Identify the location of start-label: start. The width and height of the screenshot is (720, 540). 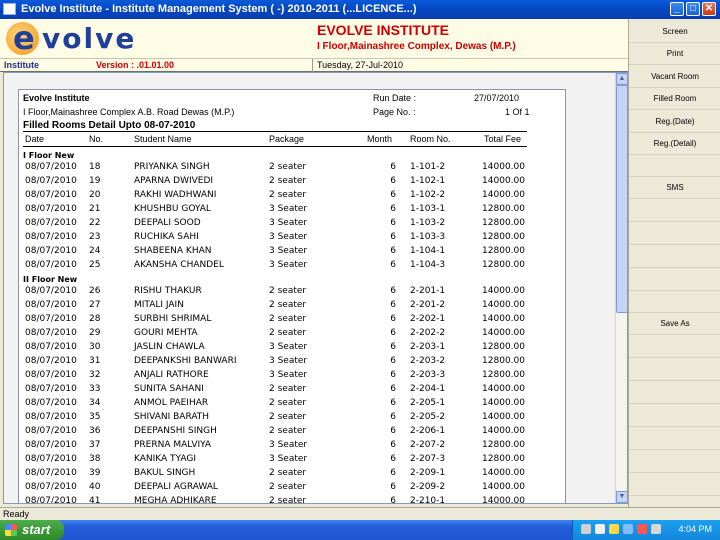
(36, 529).